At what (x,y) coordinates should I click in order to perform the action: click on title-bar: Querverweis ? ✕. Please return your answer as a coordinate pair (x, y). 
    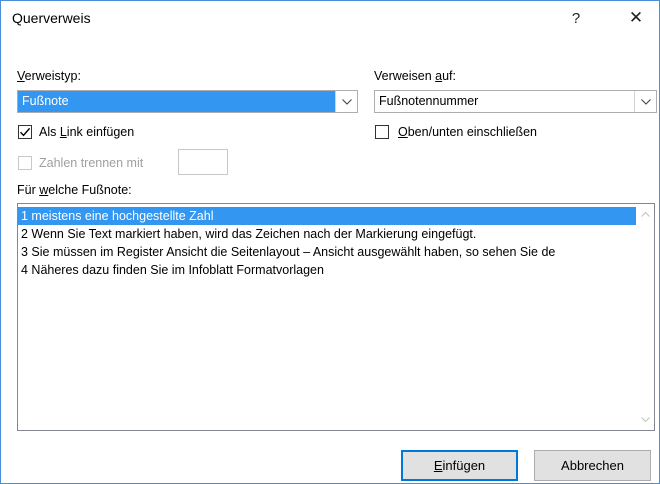
    Looking at the image, I should click on (330, 18).